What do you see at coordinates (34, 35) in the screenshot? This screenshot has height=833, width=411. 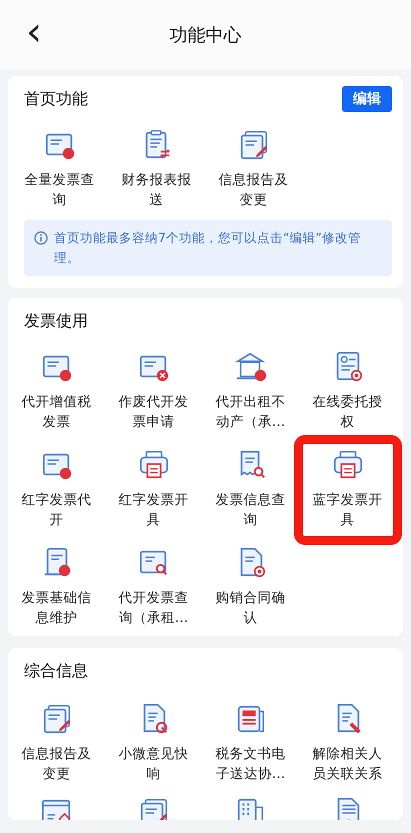 I see `back-button: ‹` at bounding box center [34, 35].